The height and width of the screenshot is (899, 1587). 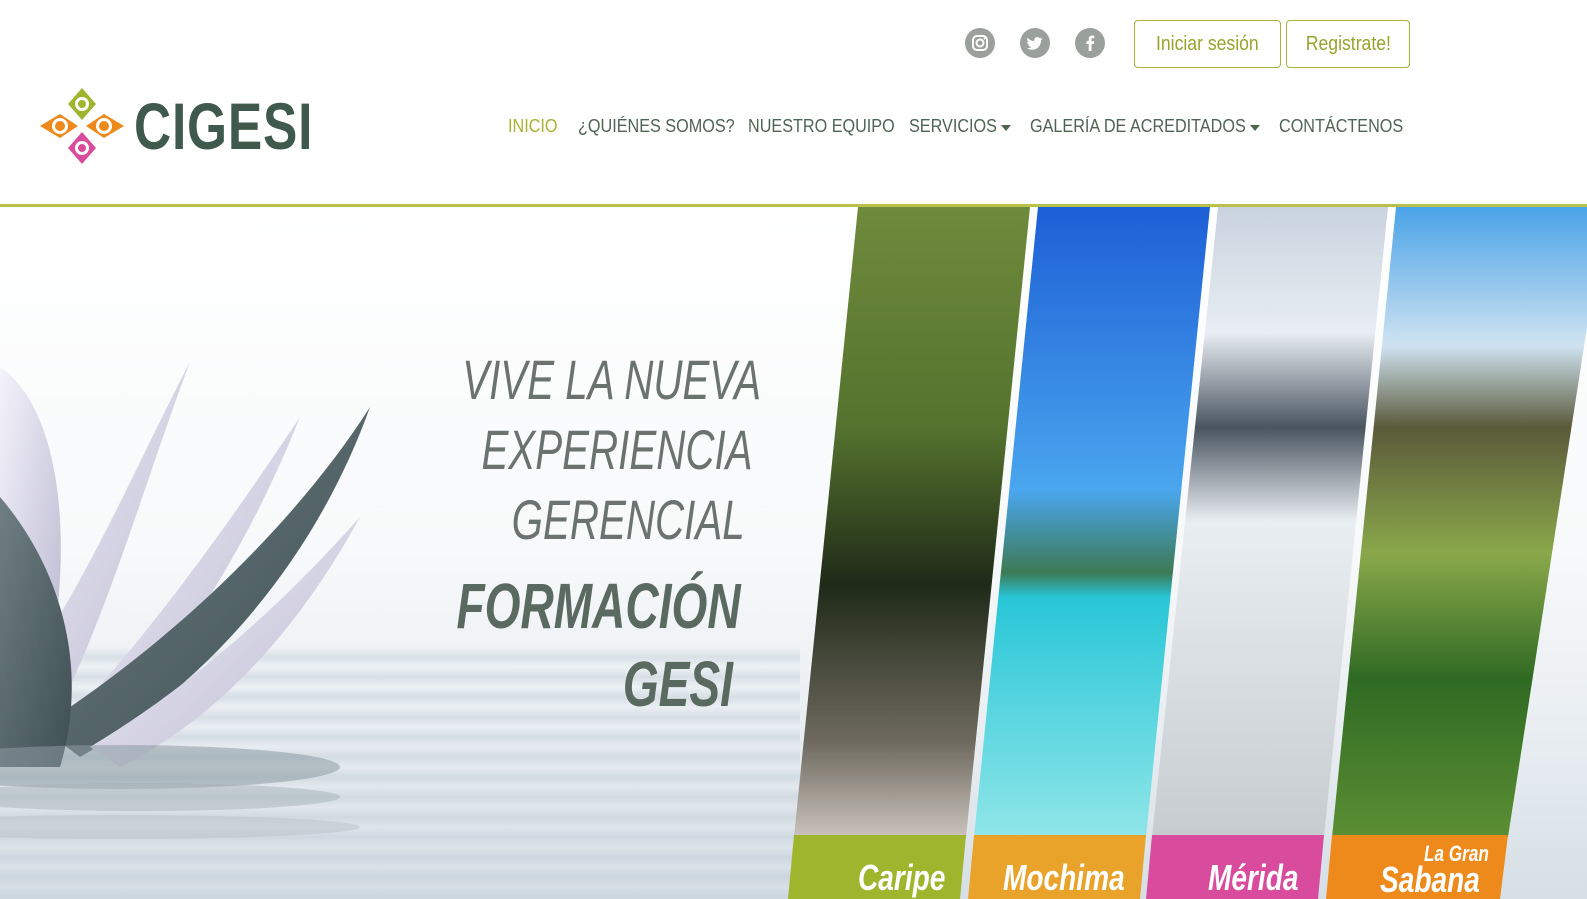 What do you see at coordinates (224, 126) in the screenshot?
I see `brand-name: CIGESI` at bounding box center [224, 126].